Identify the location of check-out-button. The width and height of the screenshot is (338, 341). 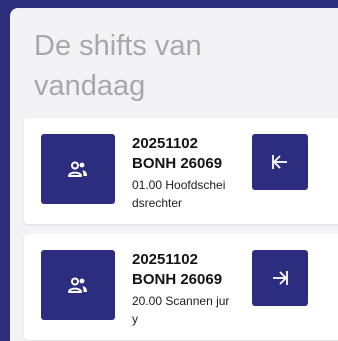
(280, 278).